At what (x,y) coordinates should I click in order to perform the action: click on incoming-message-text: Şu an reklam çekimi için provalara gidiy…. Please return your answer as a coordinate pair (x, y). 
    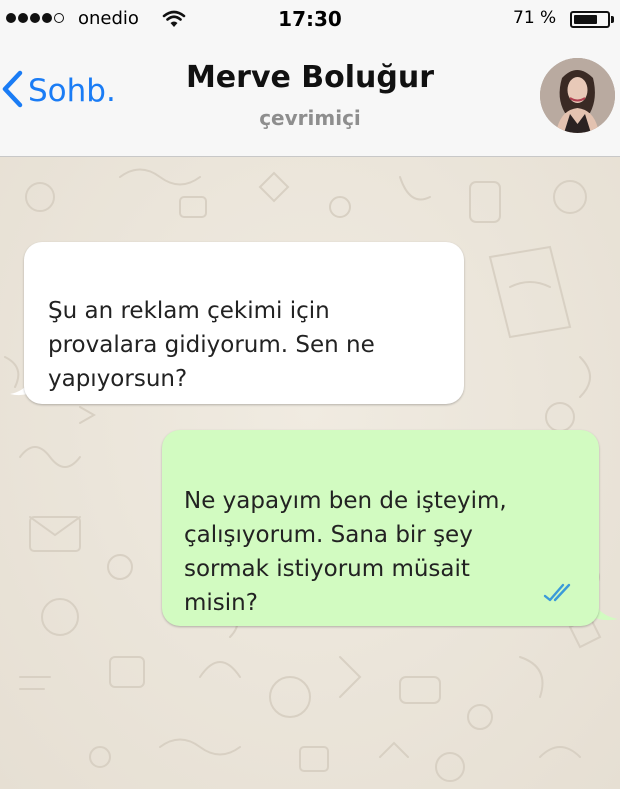
    Looking at the image, I should click on (211, 345).